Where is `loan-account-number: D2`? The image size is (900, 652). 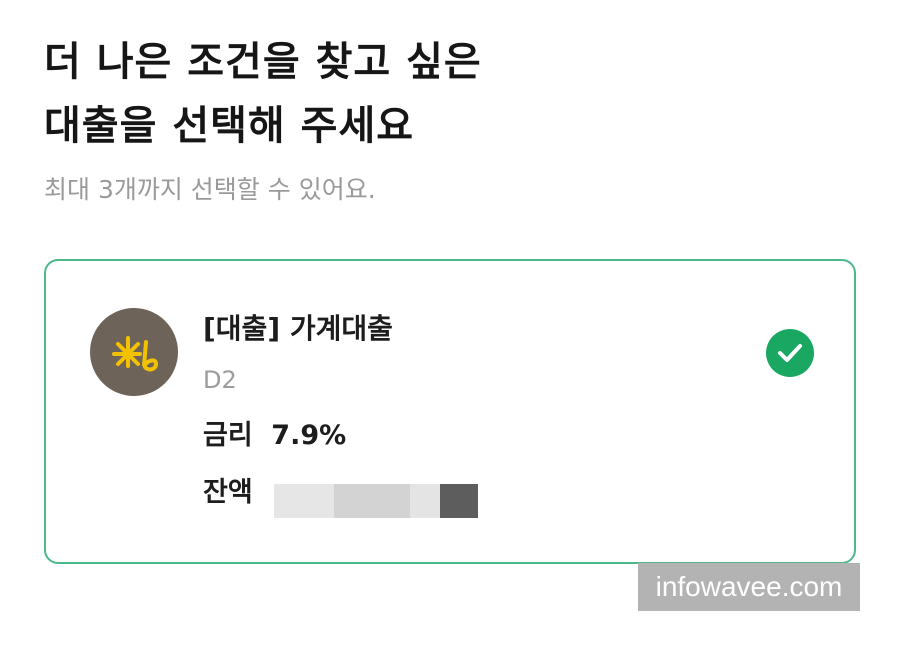 loan-account-number: D2 is located at coordinates (220, 380).